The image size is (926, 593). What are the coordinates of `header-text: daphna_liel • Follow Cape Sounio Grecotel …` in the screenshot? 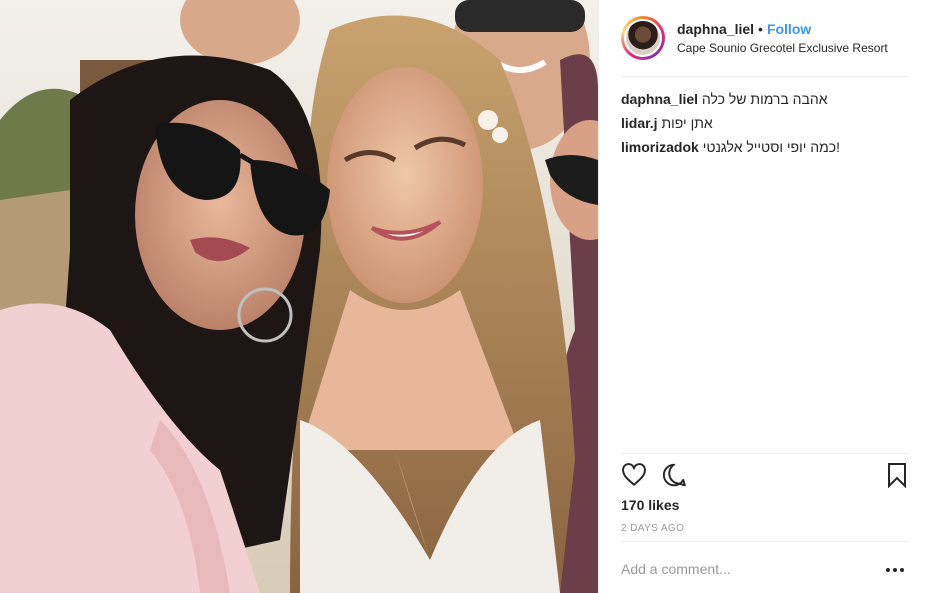 It's located at (782, 38).